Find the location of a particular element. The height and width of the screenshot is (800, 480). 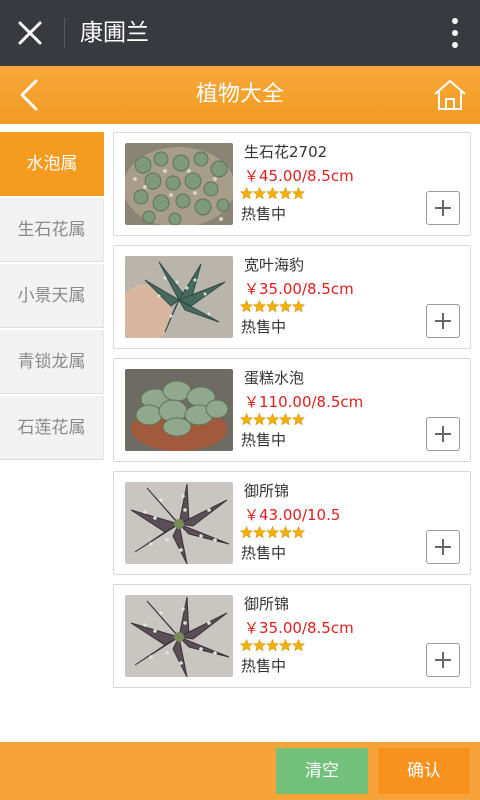

product-card: 生石花2702 ￥45.00/8.5cm 热售中 is located at coordinates (292, 184).